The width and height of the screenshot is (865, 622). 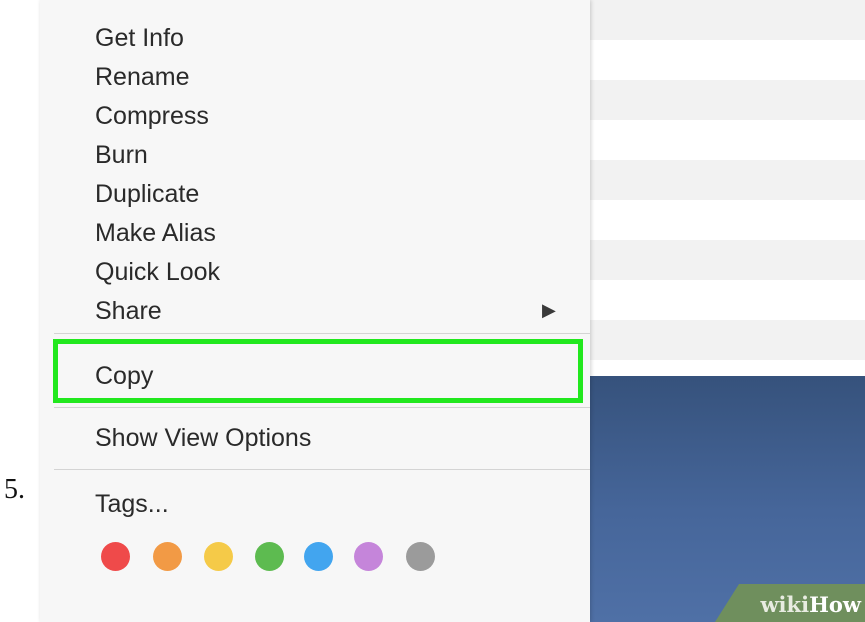 What do you see at coordinates (785, 604) in the screenshot?
I see `watermark-part1: wiki` at bounding box center [785, 604].